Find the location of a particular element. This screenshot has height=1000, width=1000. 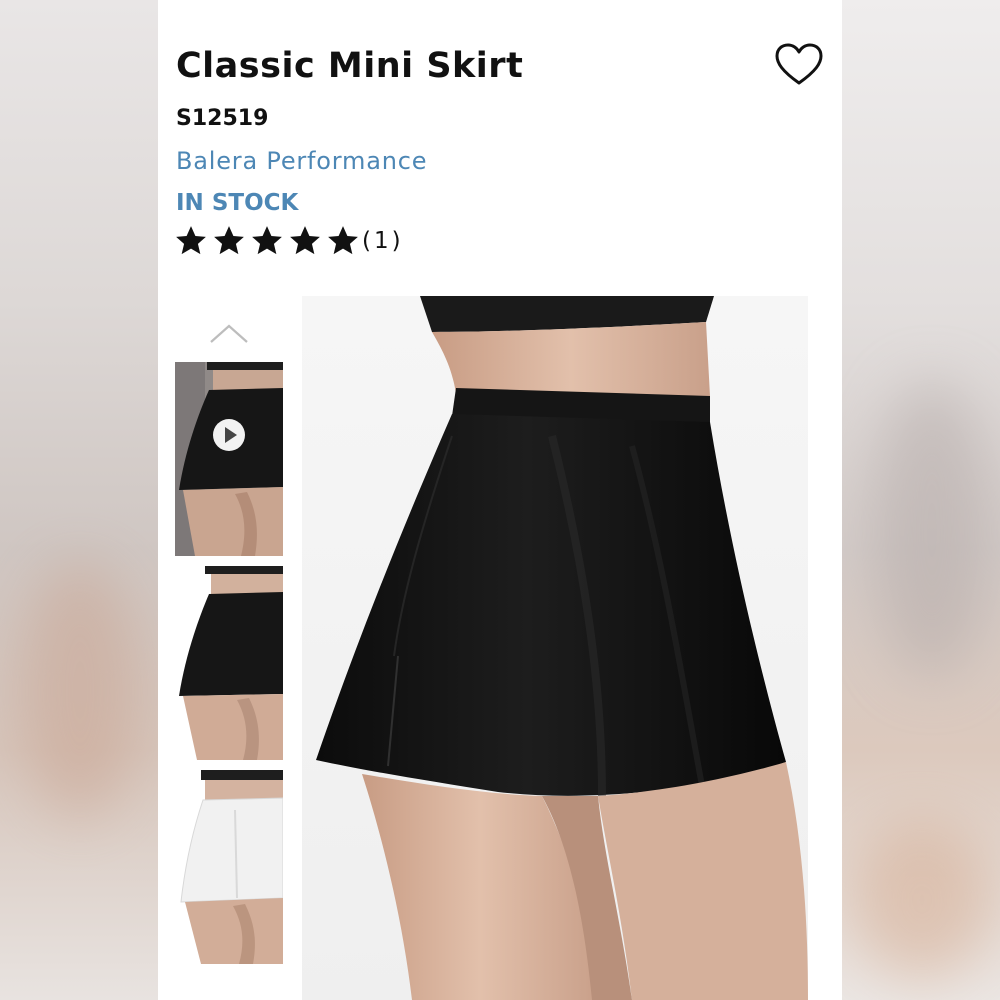

thumbnail-video is located at coordinates (229, 459).